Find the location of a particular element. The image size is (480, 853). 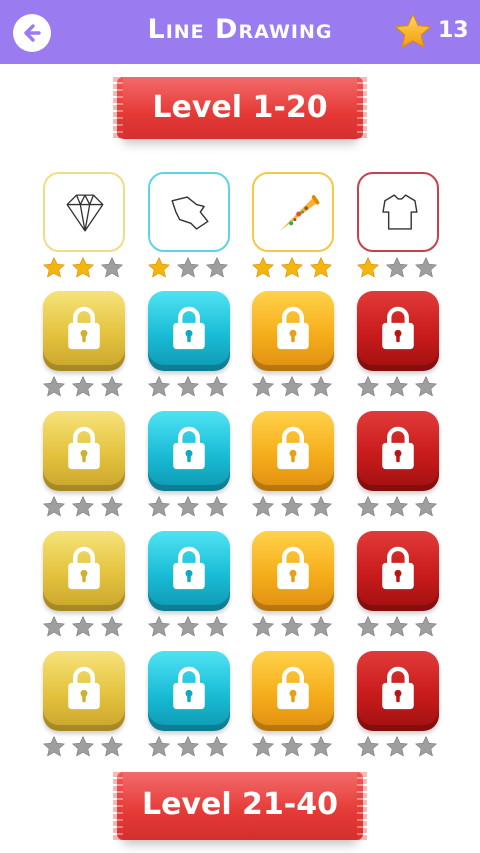

level-range-banner-bottom: Level 21-40 is located at coordinates (240, 806).